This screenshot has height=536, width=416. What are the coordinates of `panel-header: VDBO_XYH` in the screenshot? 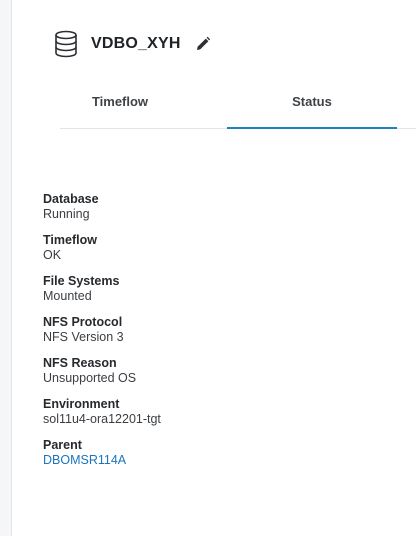 It's located at (132, 44).